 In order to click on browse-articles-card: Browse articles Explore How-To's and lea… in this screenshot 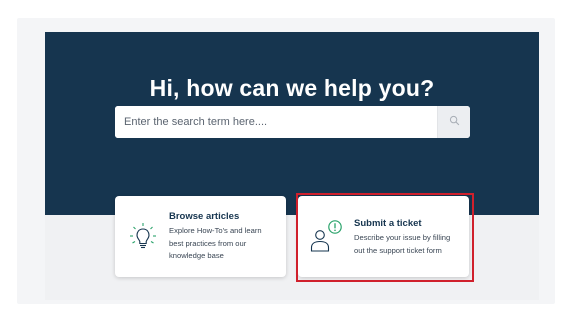, I will do `click(200, 236)`.